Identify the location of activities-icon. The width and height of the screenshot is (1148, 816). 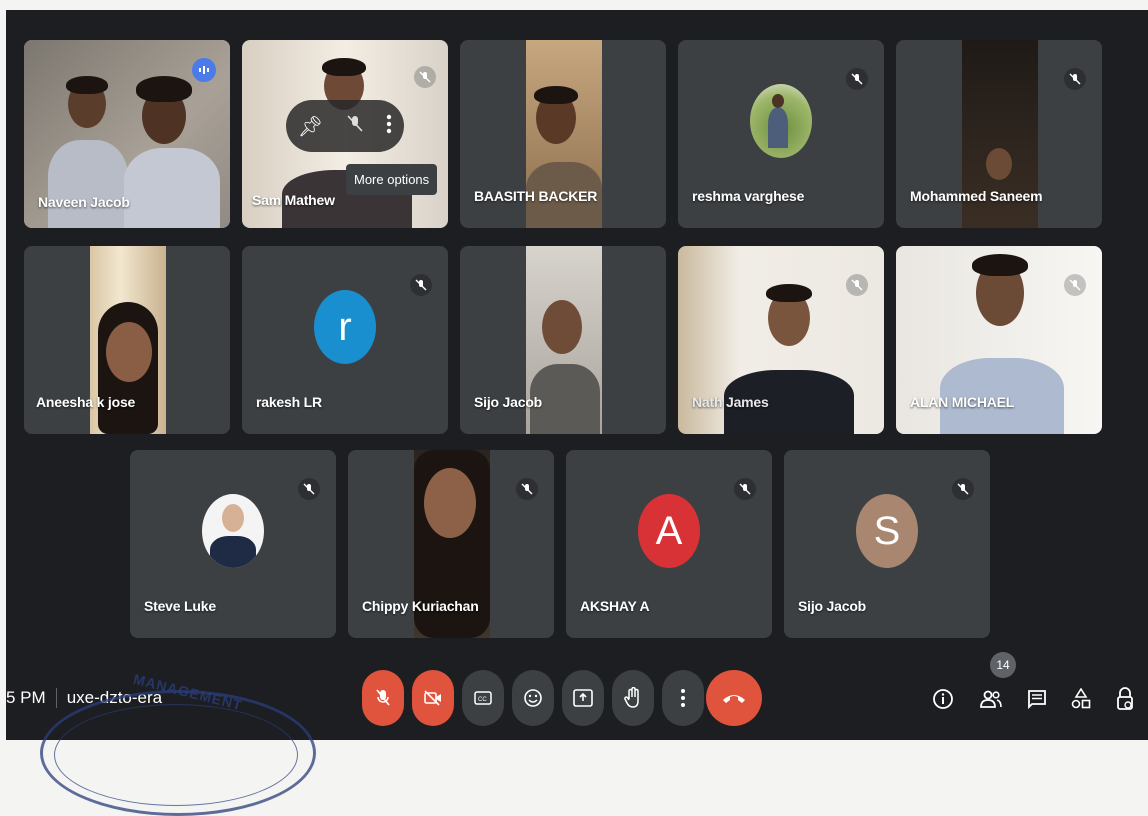
(1081, 698).